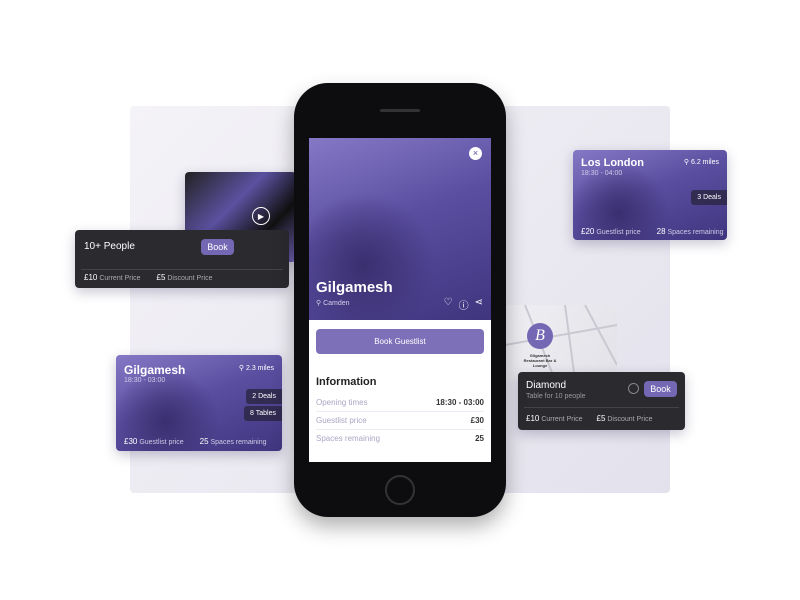 The height and width of the screenshot is (600, 800). Describe the element at coordinates (400, 110) in the screenshot. I see `speaker` at that location.